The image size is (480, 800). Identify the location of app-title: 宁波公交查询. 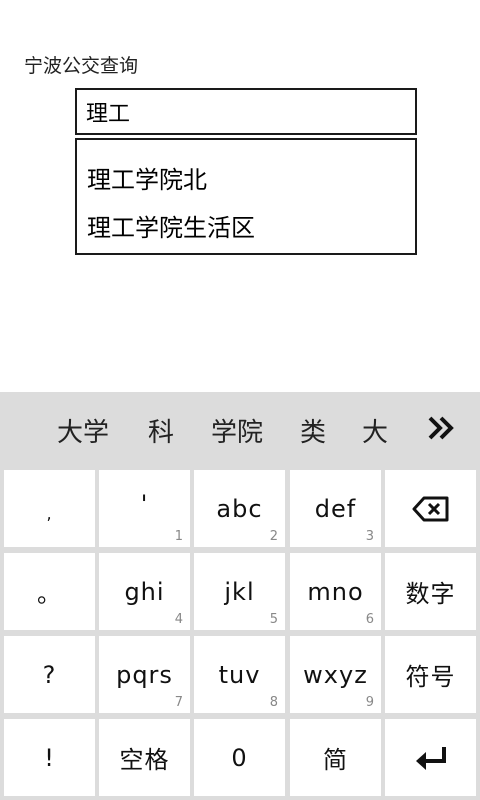
(81, 66).